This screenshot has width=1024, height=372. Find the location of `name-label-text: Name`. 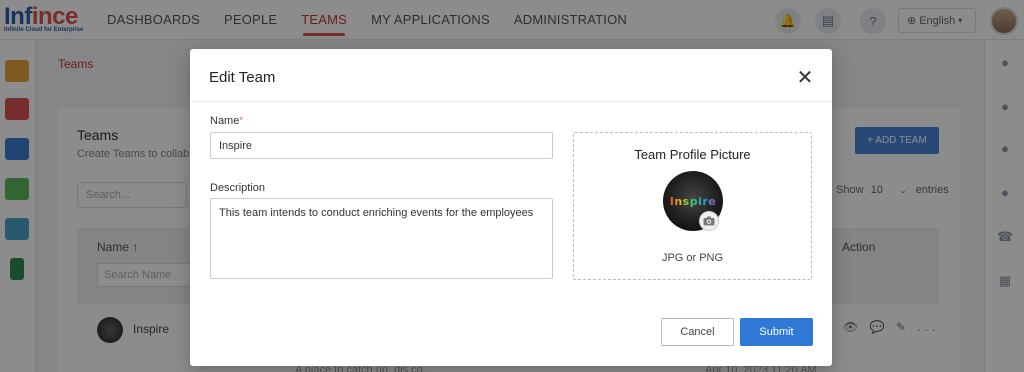

name-label-text: Name is located at coordinates (225, 121).